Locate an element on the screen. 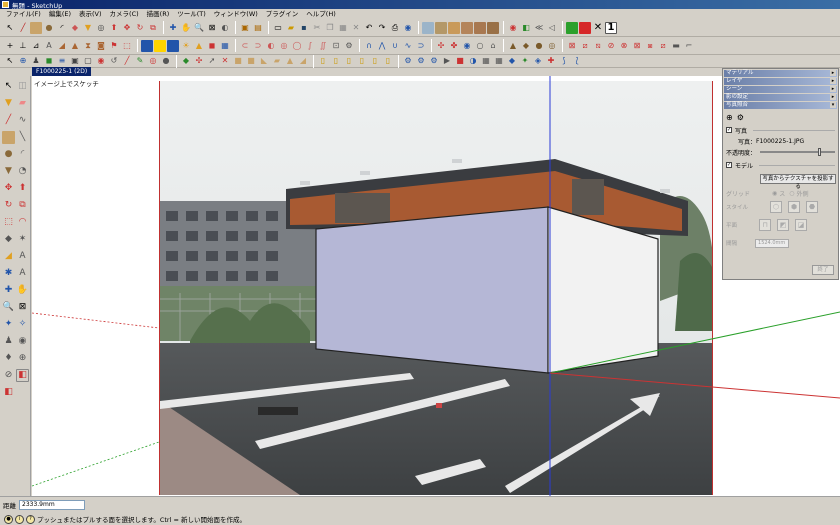  cylinder-icon: ◆ is located at coordinates (526, 46).